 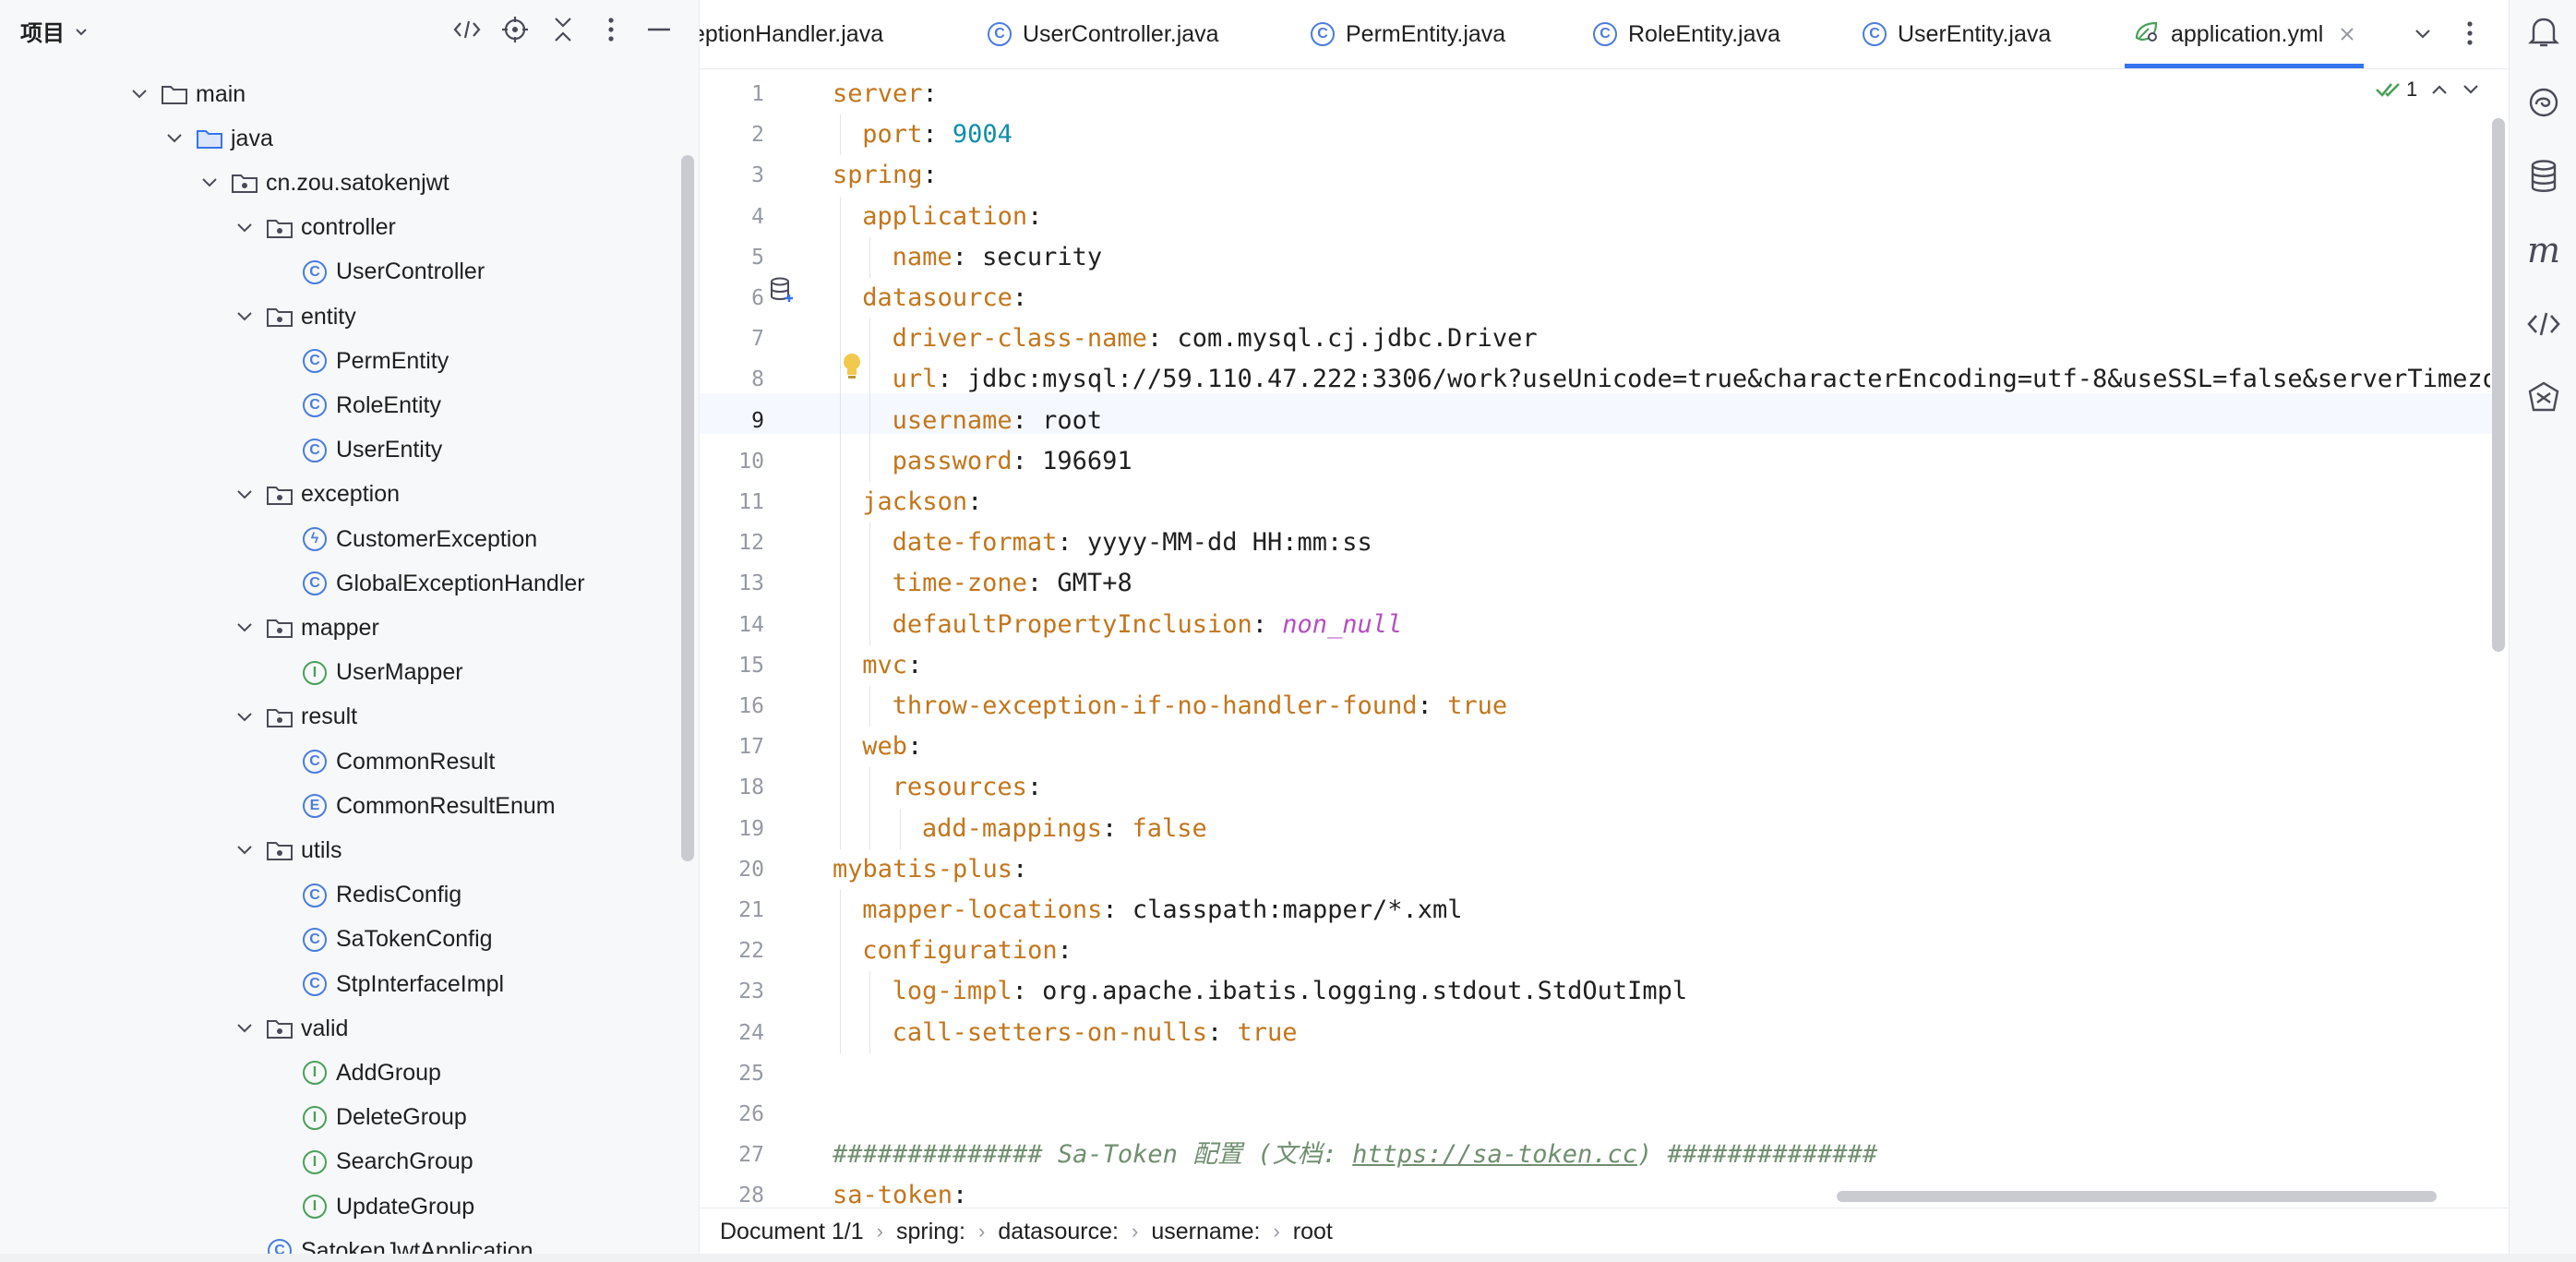 I want to click on tab-more-icon, so click(x=2470, y=34).